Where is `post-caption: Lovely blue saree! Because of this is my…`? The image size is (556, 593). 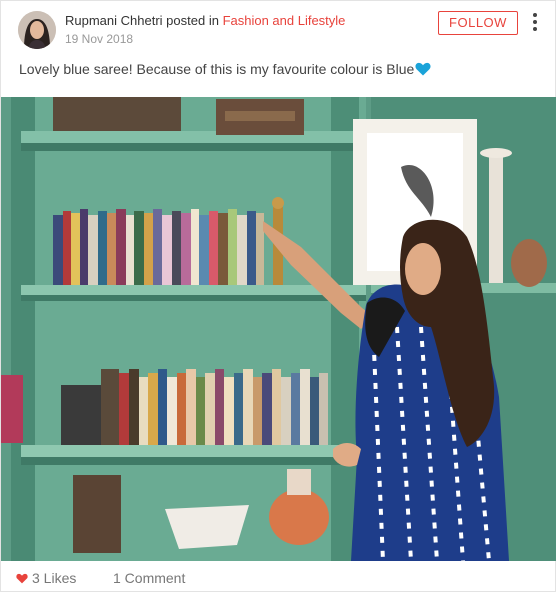 post-caption: Lovely blue saree! Because of this is my… is located at coordinates (225, 69).